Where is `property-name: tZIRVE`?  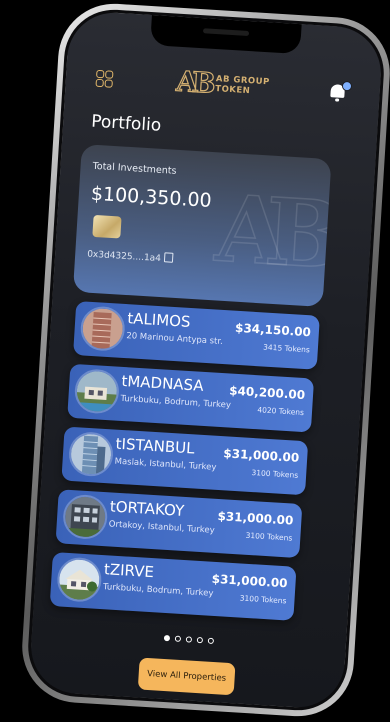
property-name: tZIRVE is located at coordinates (129, 571).